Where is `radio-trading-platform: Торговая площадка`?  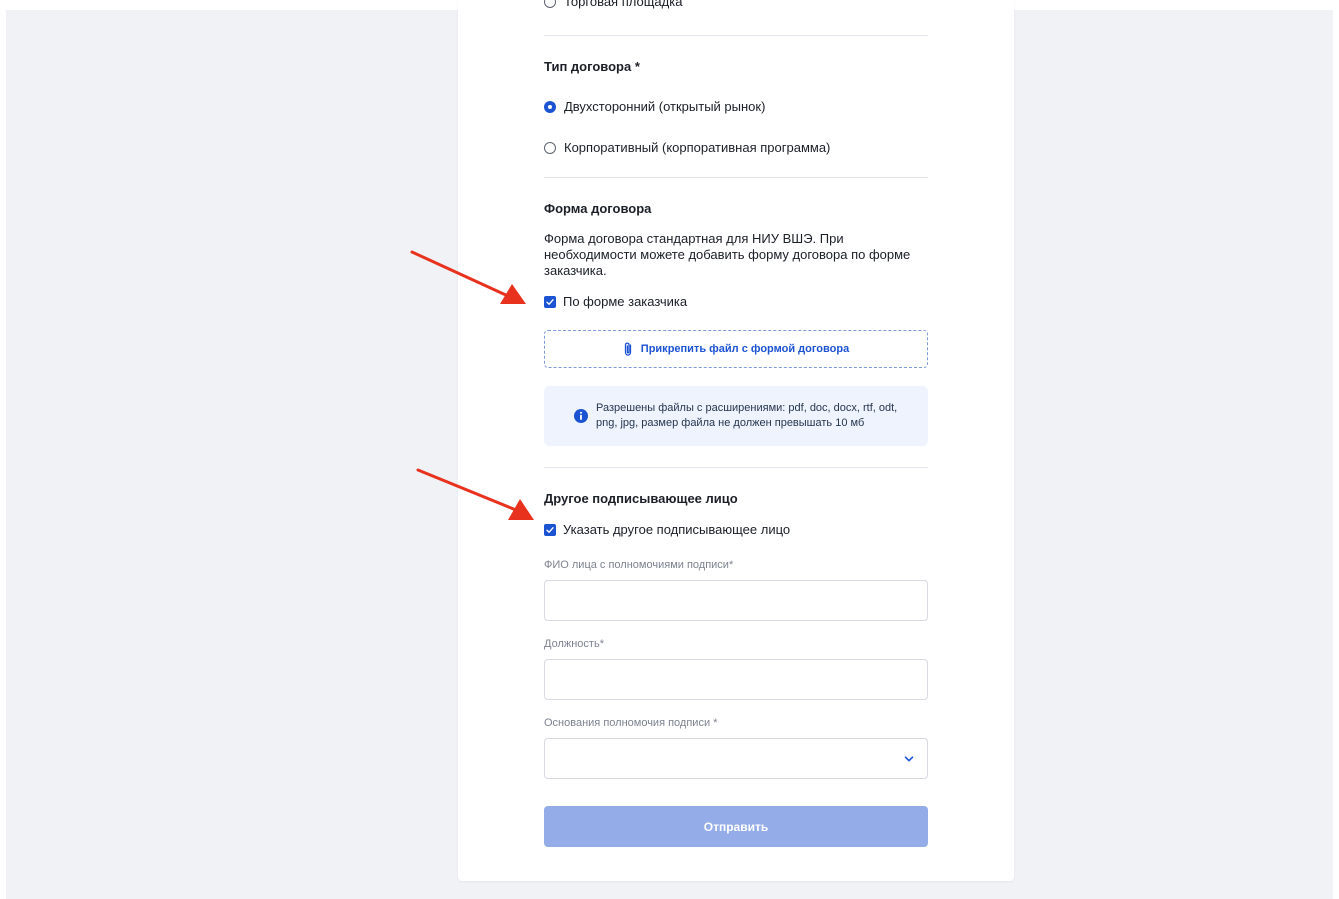 radio-trading-platform: Торговая площадка is located at coordinates (613, 4).